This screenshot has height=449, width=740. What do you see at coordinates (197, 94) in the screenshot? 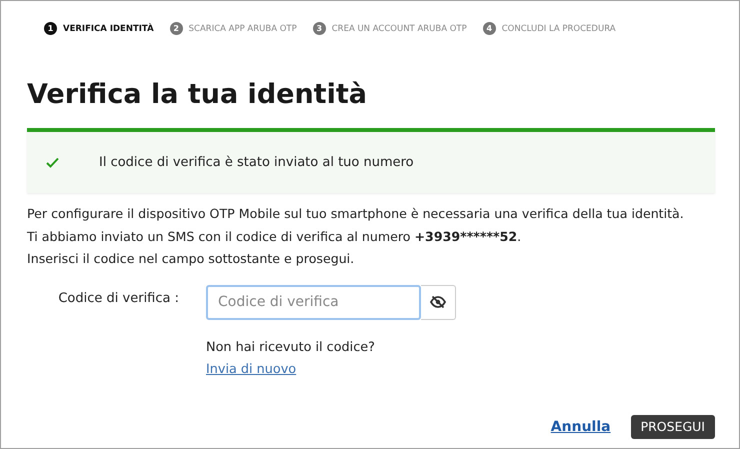
I see `page-title: Verifica la tua identità` at bounding box center [197, 94].